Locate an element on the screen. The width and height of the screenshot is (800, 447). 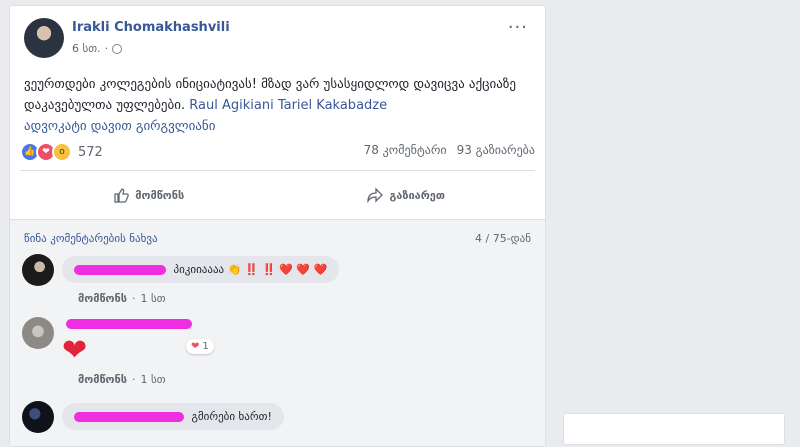
post-meta: 6 სთ. · is located at coordinates (97, 48).